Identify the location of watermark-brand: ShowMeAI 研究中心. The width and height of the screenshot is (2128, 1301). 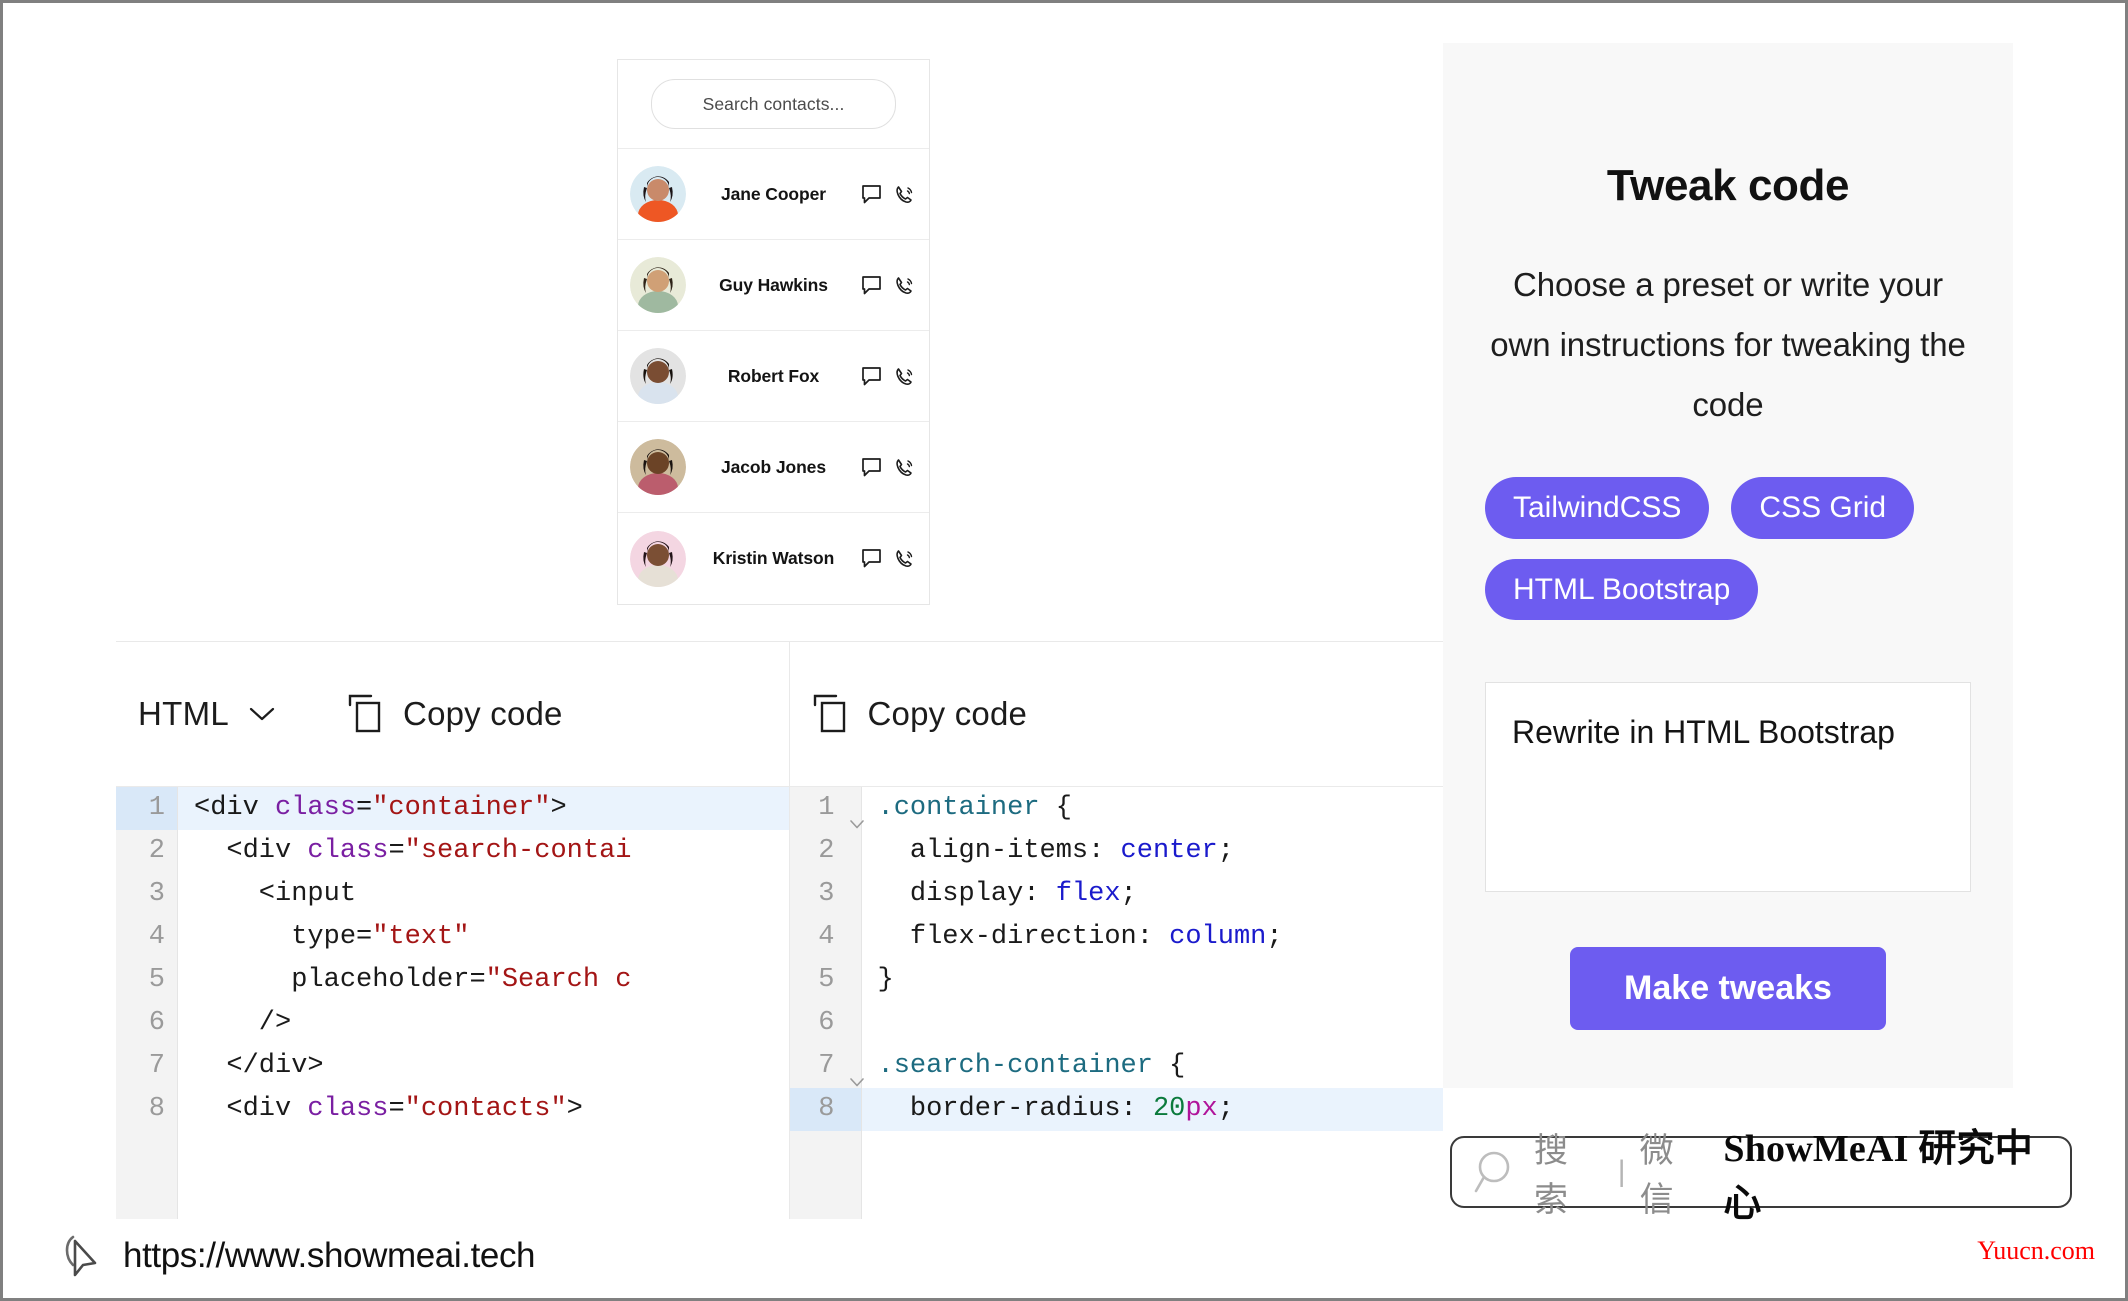
(1878, 1176).